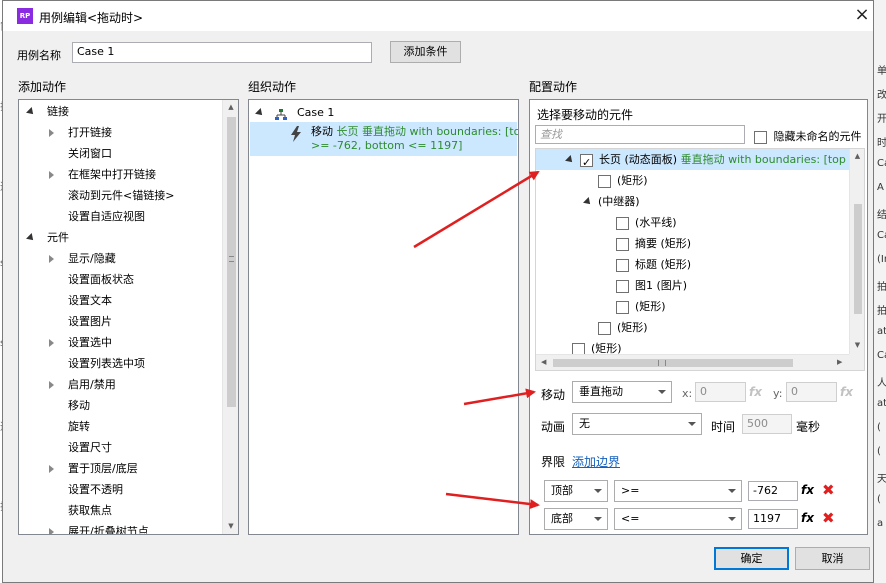  What do you see at coordinates (499, 397) in the screenshot?
I see `arrow-to-move` at bounding box center [499, 397].